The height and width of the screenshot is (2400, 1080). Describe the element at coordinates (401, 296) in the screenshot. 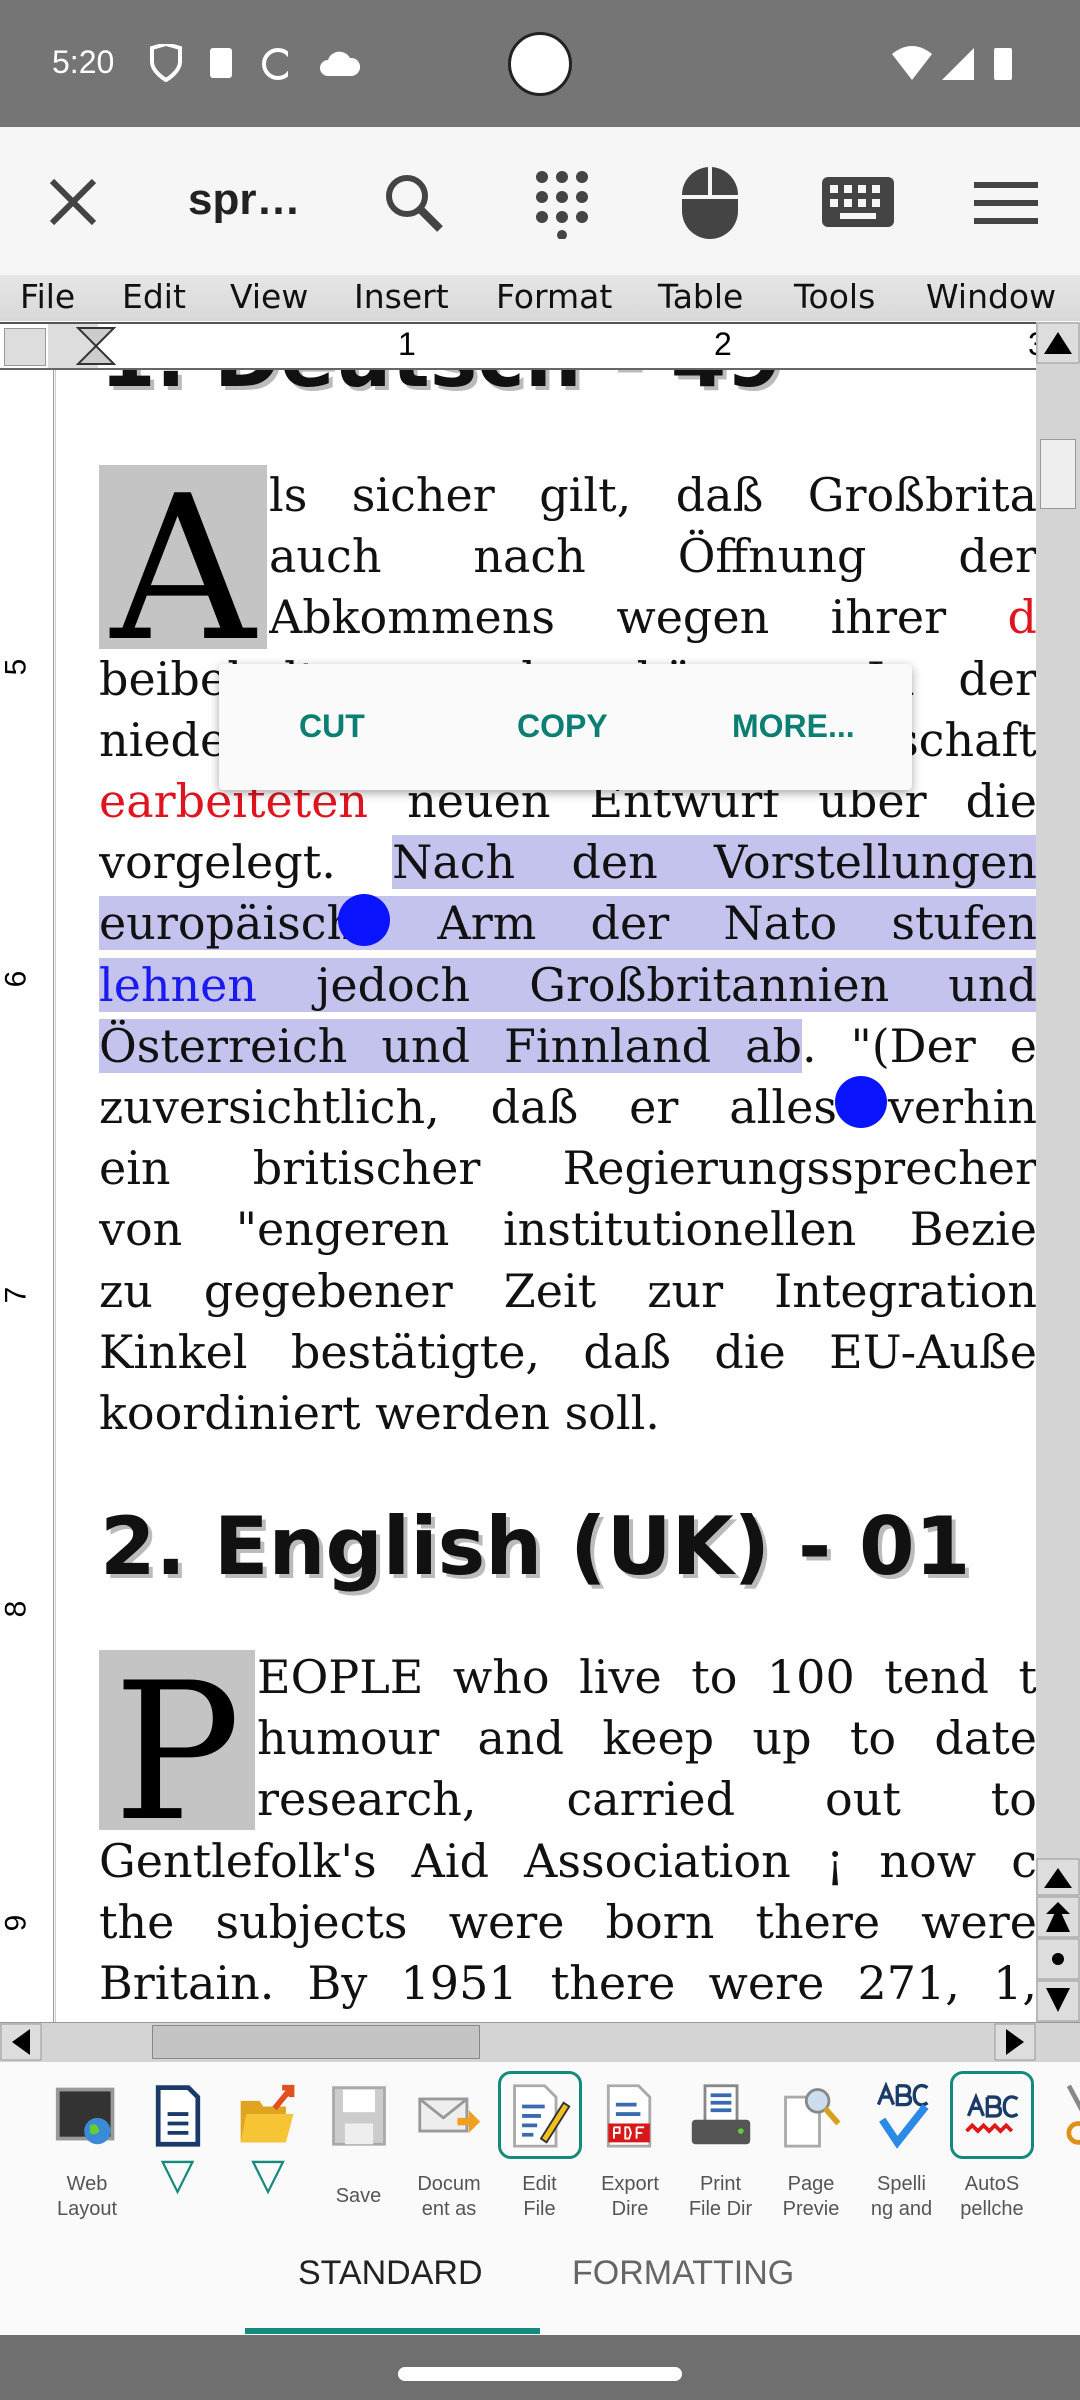

I see `menu-insert: Insert` at that location.